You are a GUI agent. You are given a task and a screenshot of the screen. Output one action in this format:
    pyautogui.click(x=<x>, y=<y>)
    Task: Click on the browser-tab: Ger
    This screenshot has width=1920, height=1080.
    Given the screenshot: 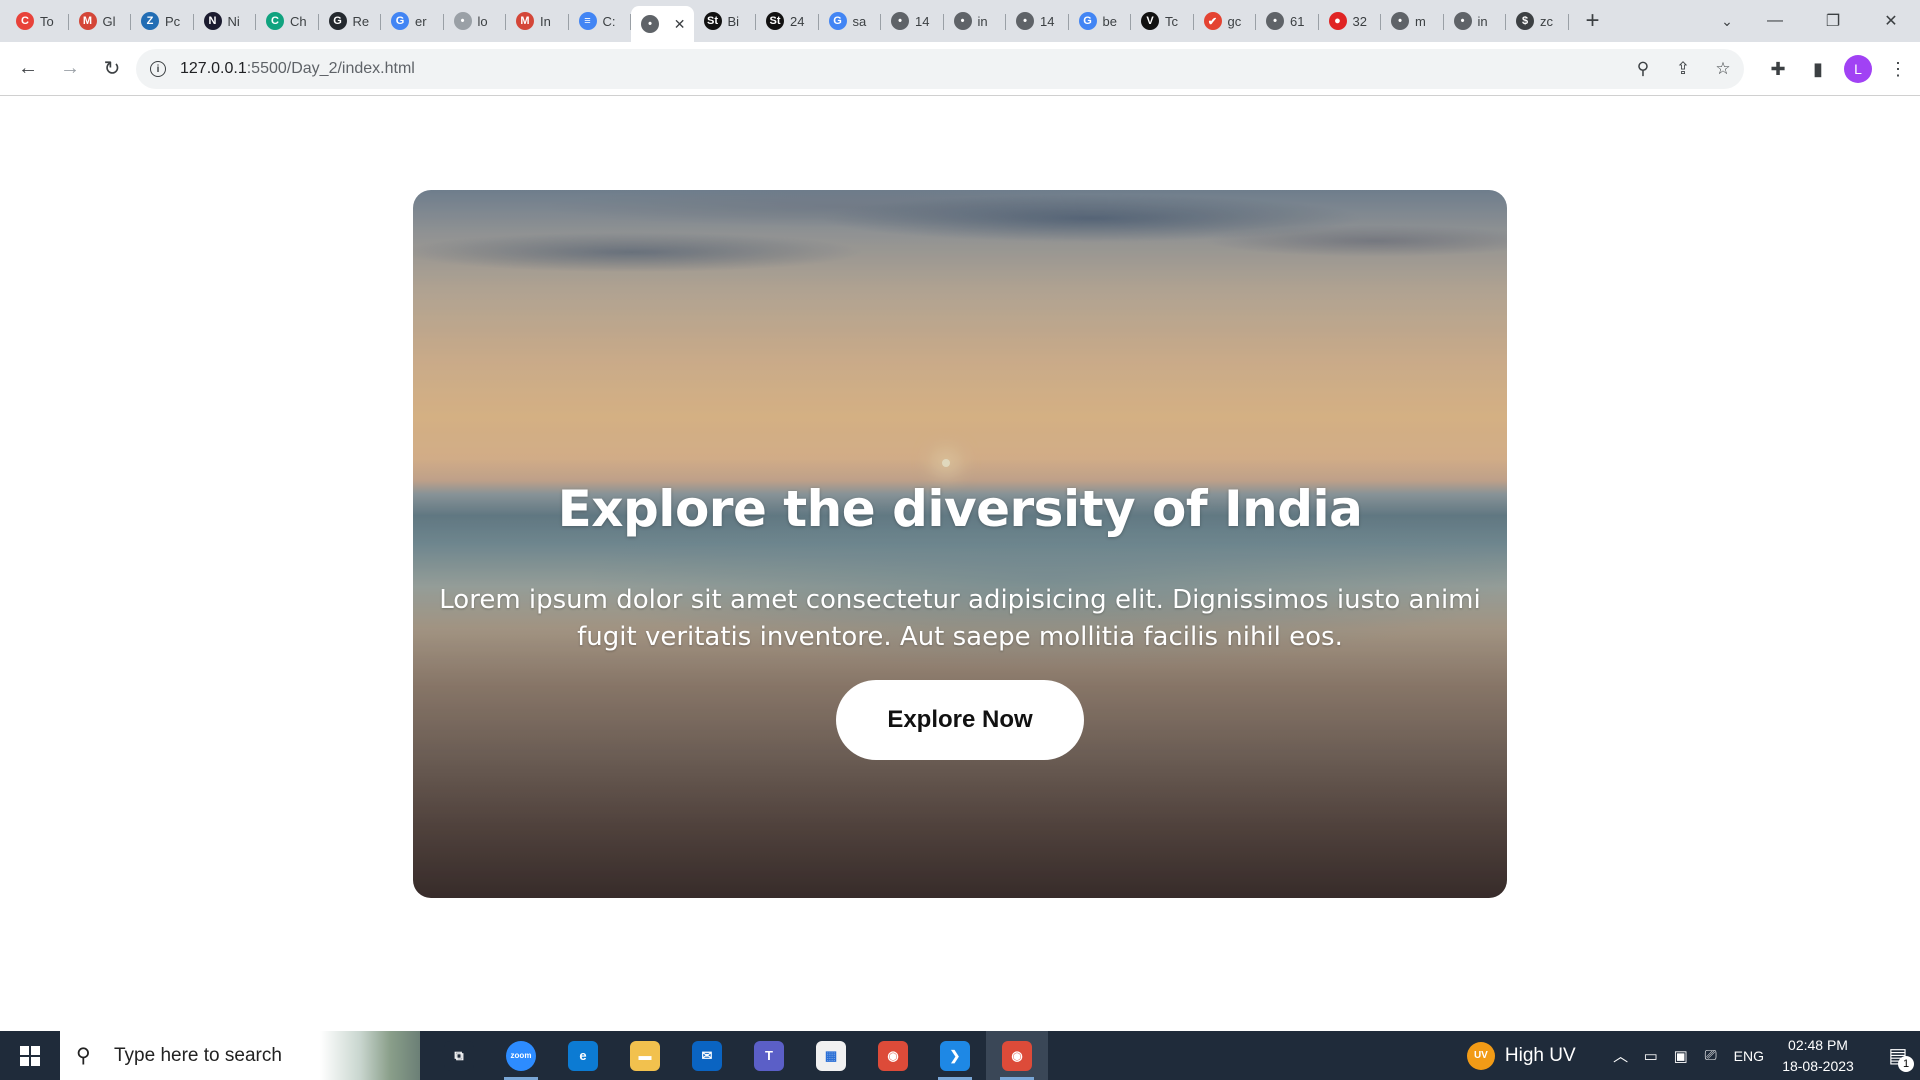 What is the action you would take?
    pyautogui.click(x=412, y=21)
    